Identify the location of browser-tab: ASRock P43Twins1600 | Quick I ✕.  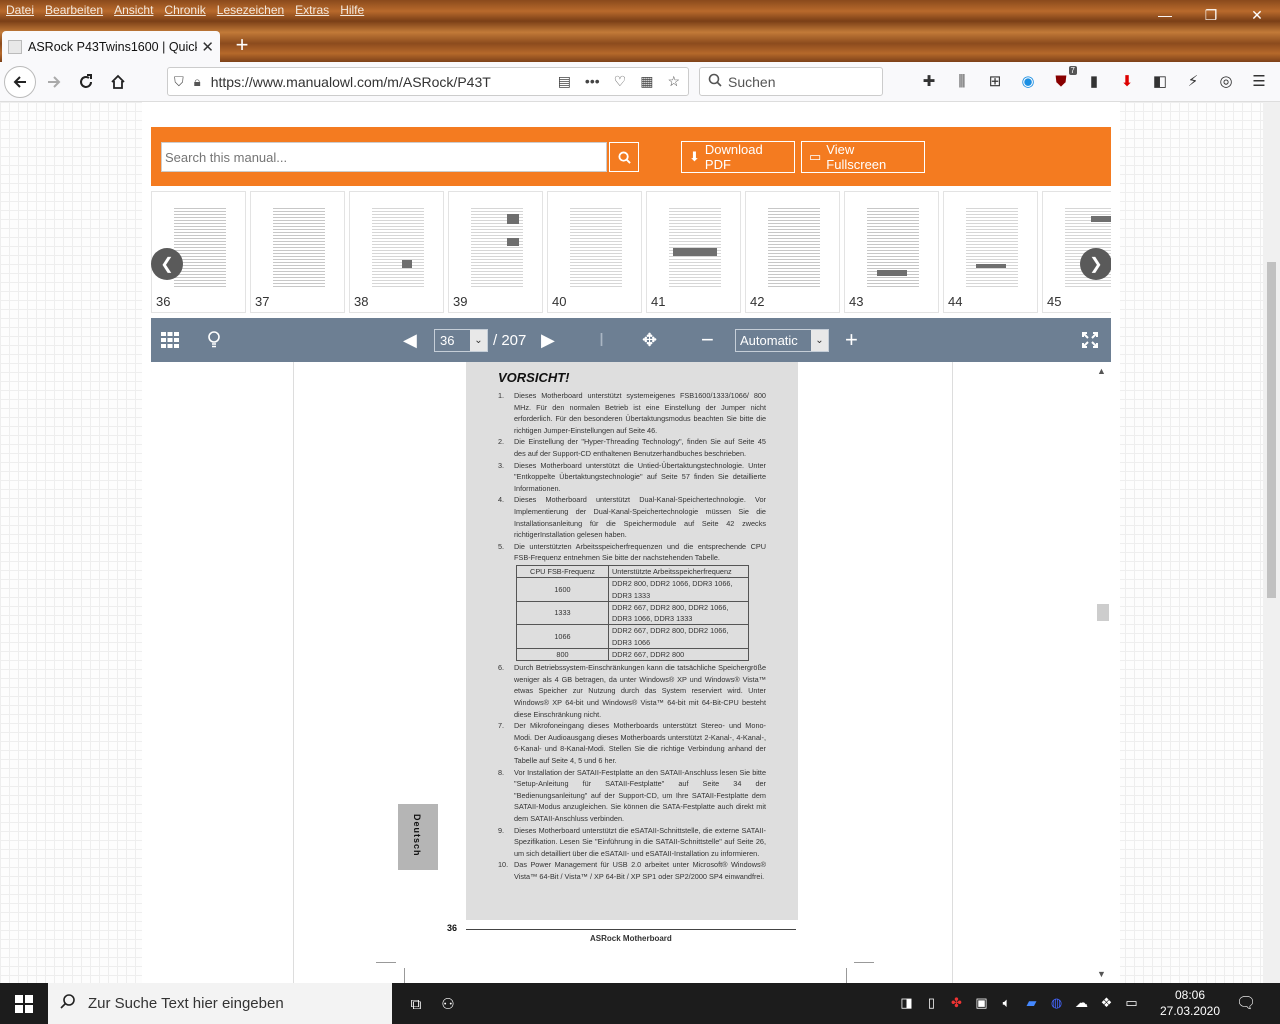
(111, 46).